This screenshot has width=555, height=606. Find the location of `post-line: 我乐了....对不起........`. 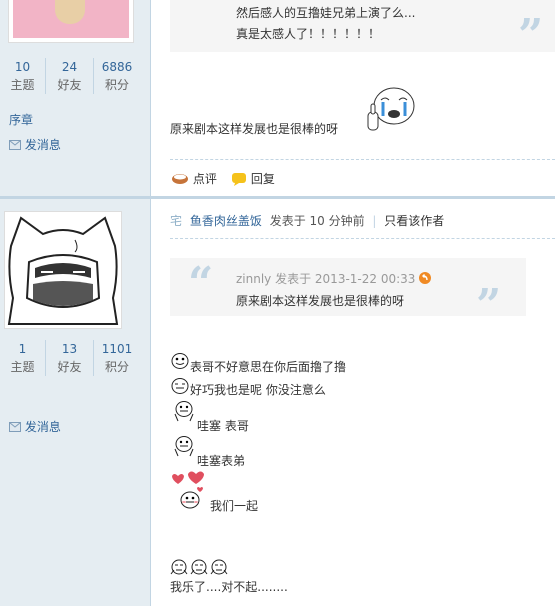

post-line: 我乐了....对不起........ is located at coordinates (229, 587).